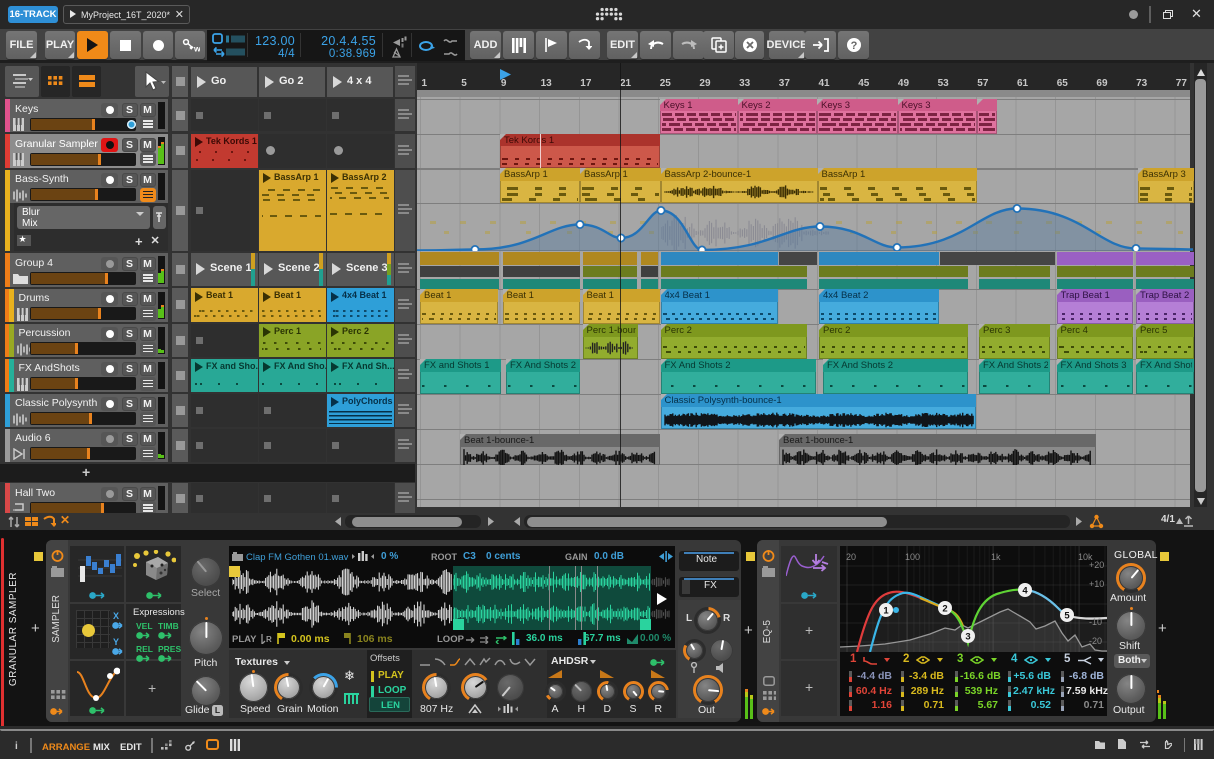 The height and width of the screenshot is (759, 1214). I want to click on svg-text: 1, so click(886, 611).